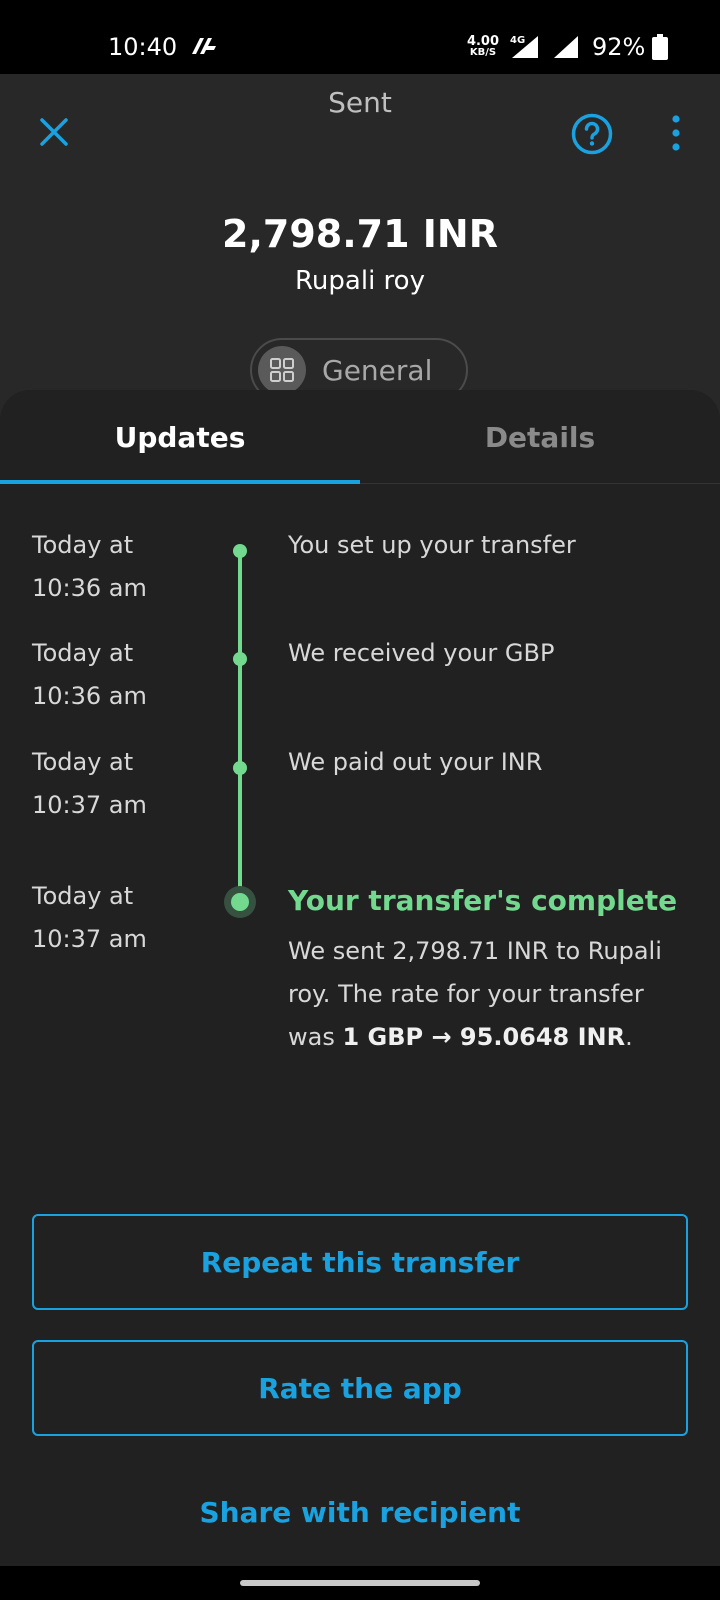 Image resolution: width=720 pixels, height=1600 pixels. I want to click on system-nav-bar, so click(360, 1583).